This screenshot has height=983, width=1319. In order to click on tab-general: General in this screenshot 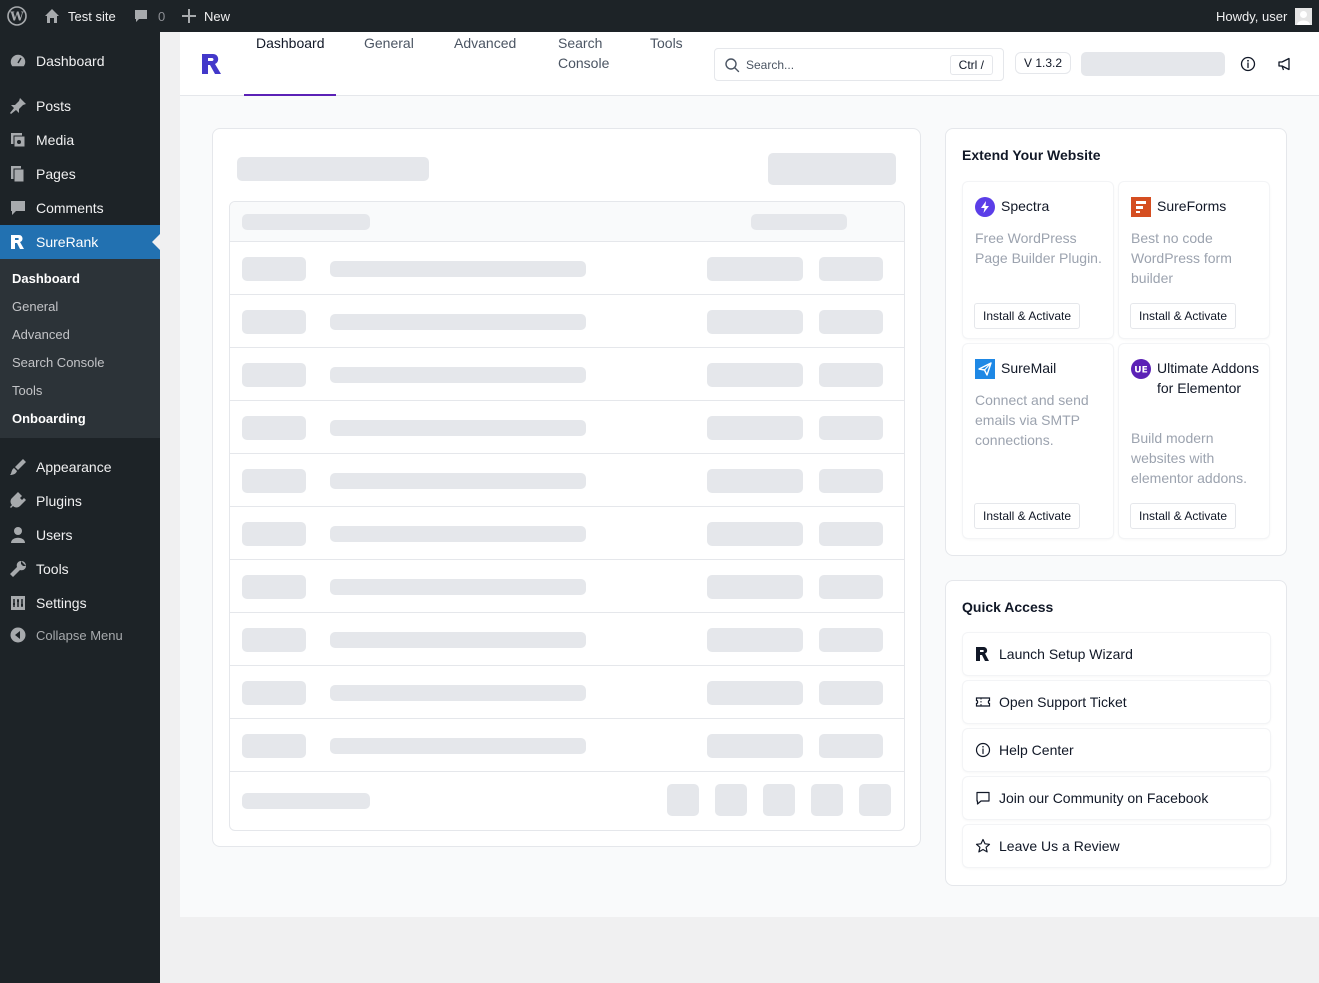, I will do `click(389, 42)`.